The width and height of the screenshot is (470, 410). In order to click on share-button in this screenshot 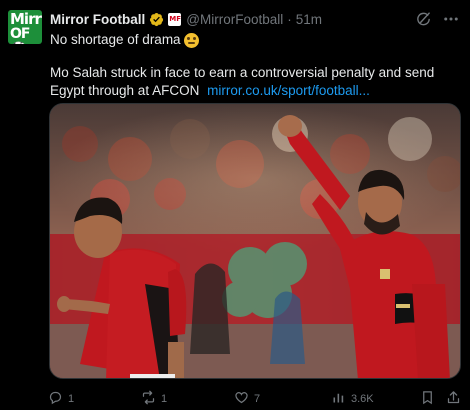, I will do `click(453, 399)`.